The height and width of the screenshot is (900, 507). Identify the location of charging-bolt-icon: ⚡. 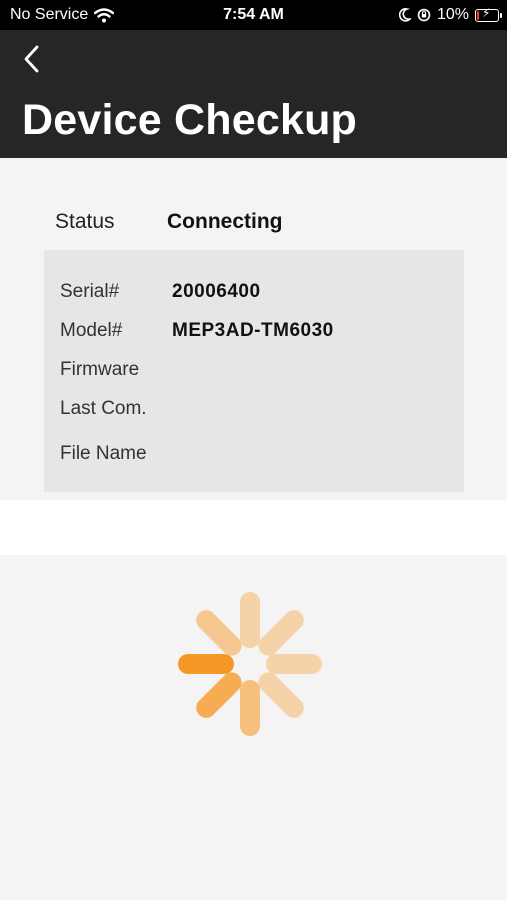
(486, 12).